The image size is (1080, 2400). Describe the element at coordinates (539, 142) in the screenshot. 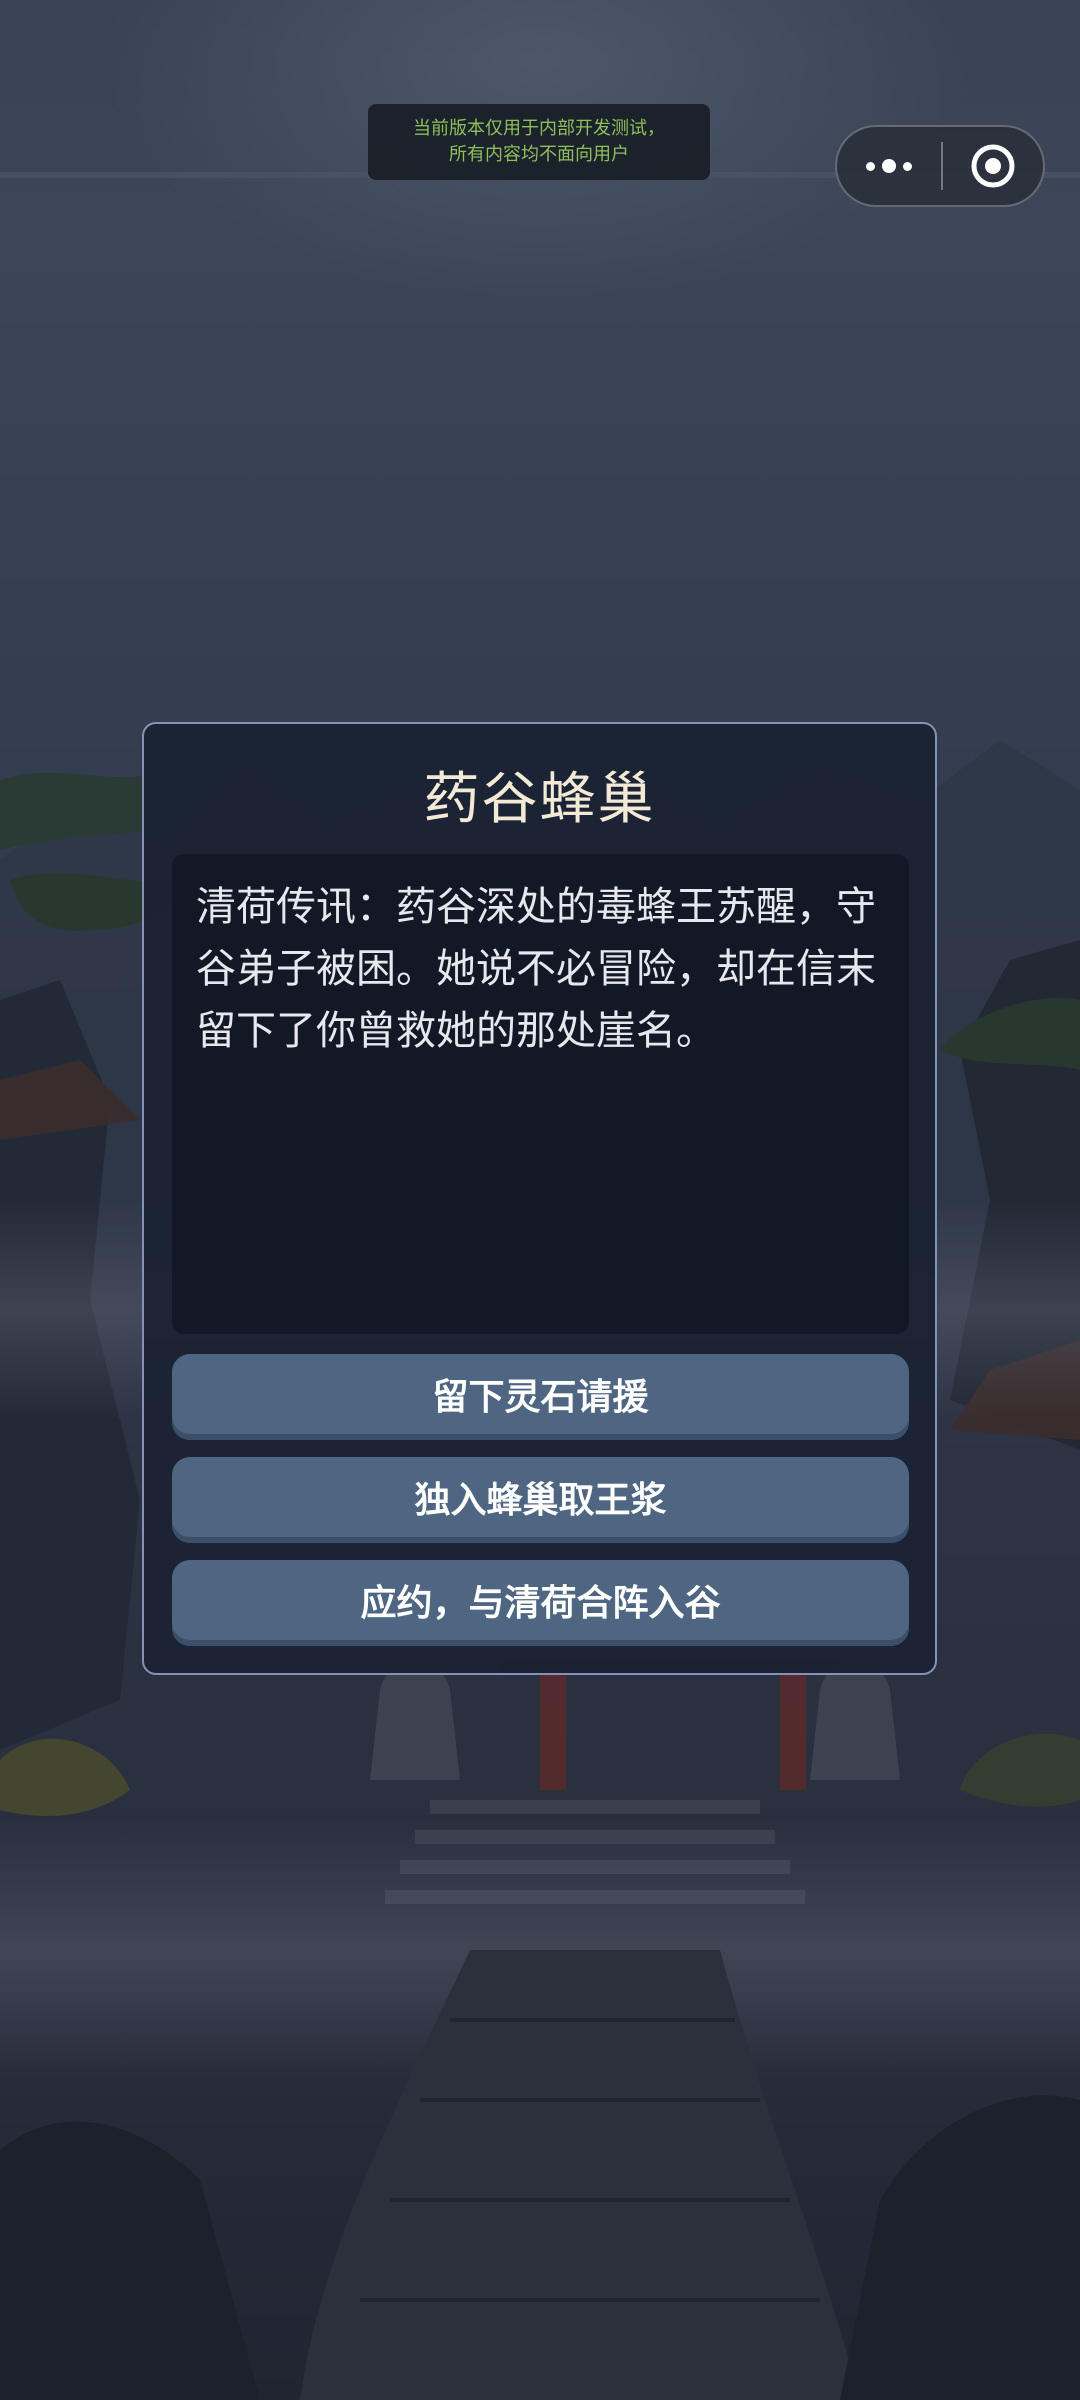

I see `dev-test-notice: 当前版本仅用于内部开发测试， 所有内容均不面向用户` at that location.